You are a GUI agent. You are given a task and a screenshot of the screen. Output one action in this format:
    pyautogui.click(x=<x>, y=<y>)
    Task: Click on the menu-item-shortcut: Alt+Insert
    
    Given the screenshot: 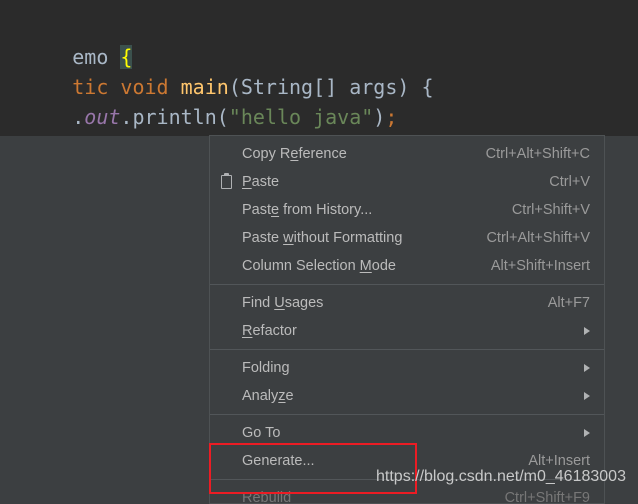 What is the action you would take?
    pyautogui.click(x=559, y=461)
    